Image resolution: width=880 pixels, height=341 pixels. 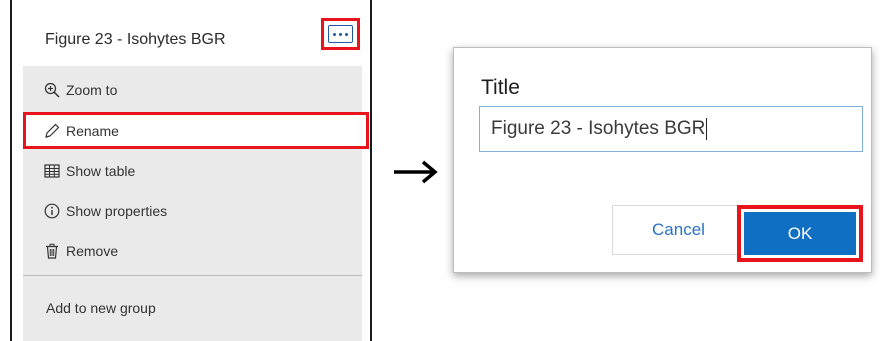 I want to click on menu-item-label: Remove, so click(x=92, y=251).